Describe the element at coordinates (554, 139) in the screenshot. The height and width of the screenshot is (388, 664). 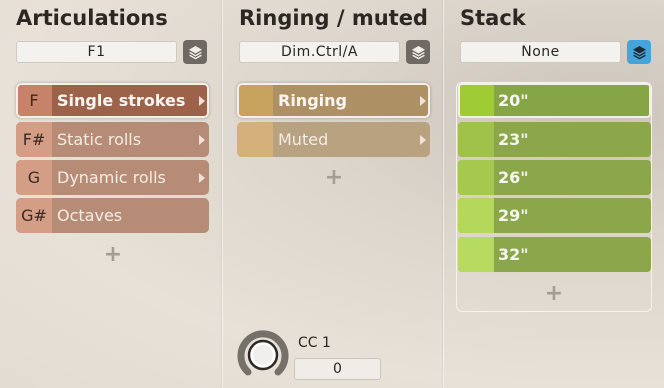
I see `stack-row-23: 23"` at that location.